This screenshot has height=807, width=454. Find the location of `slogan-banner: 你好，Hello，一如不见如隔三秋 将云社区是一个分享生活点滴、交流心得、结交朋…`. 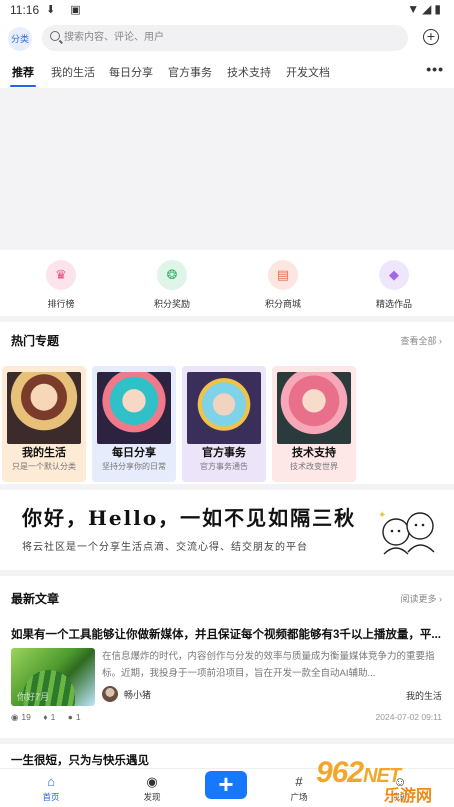

slogan-banner: 你好，Hello，一如不见如隔三秋 将云社区是一个分享生活点滴、交流心得、结交朋… is located at coordinates (227, 530).